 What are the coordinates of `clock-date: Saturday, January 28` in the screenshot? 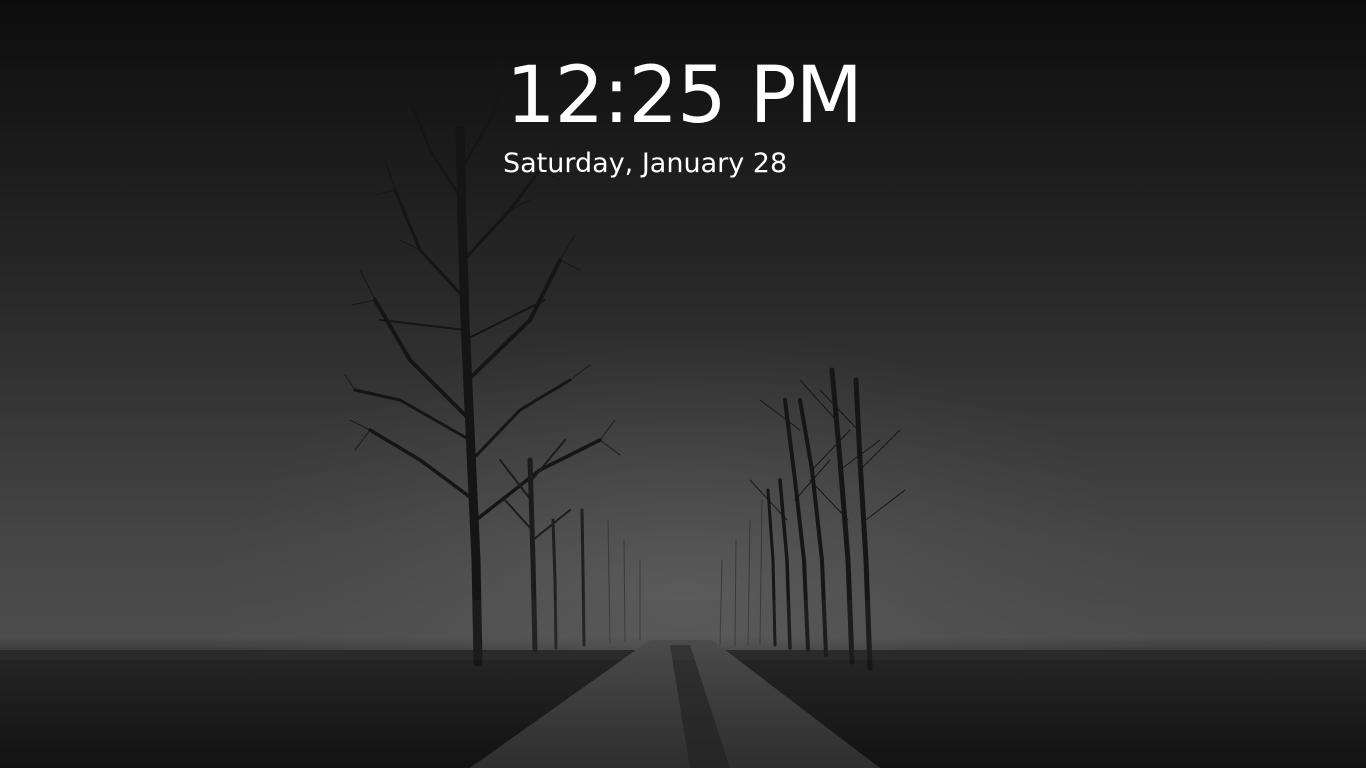 It's located at (645, 163).